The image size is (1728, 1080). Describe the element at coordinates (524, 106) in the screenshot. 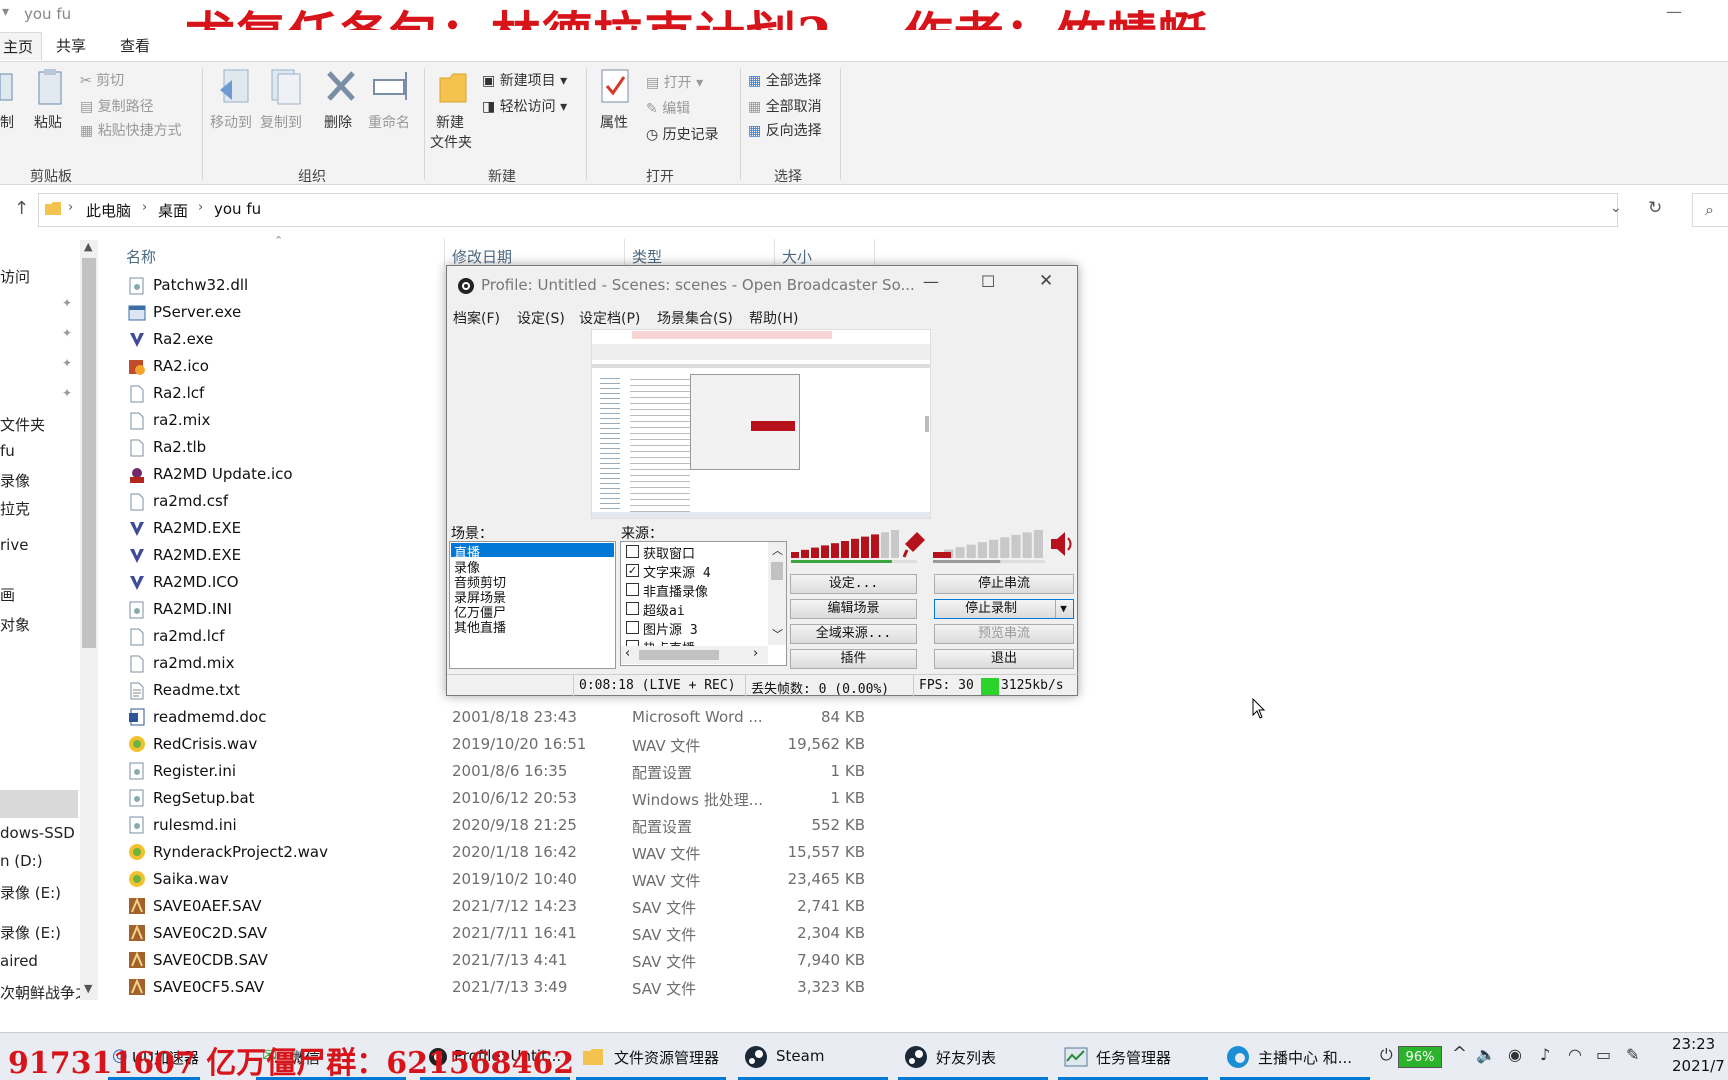

I see `easy-access-button: ◨ 轻松访问 ▾` at that location.